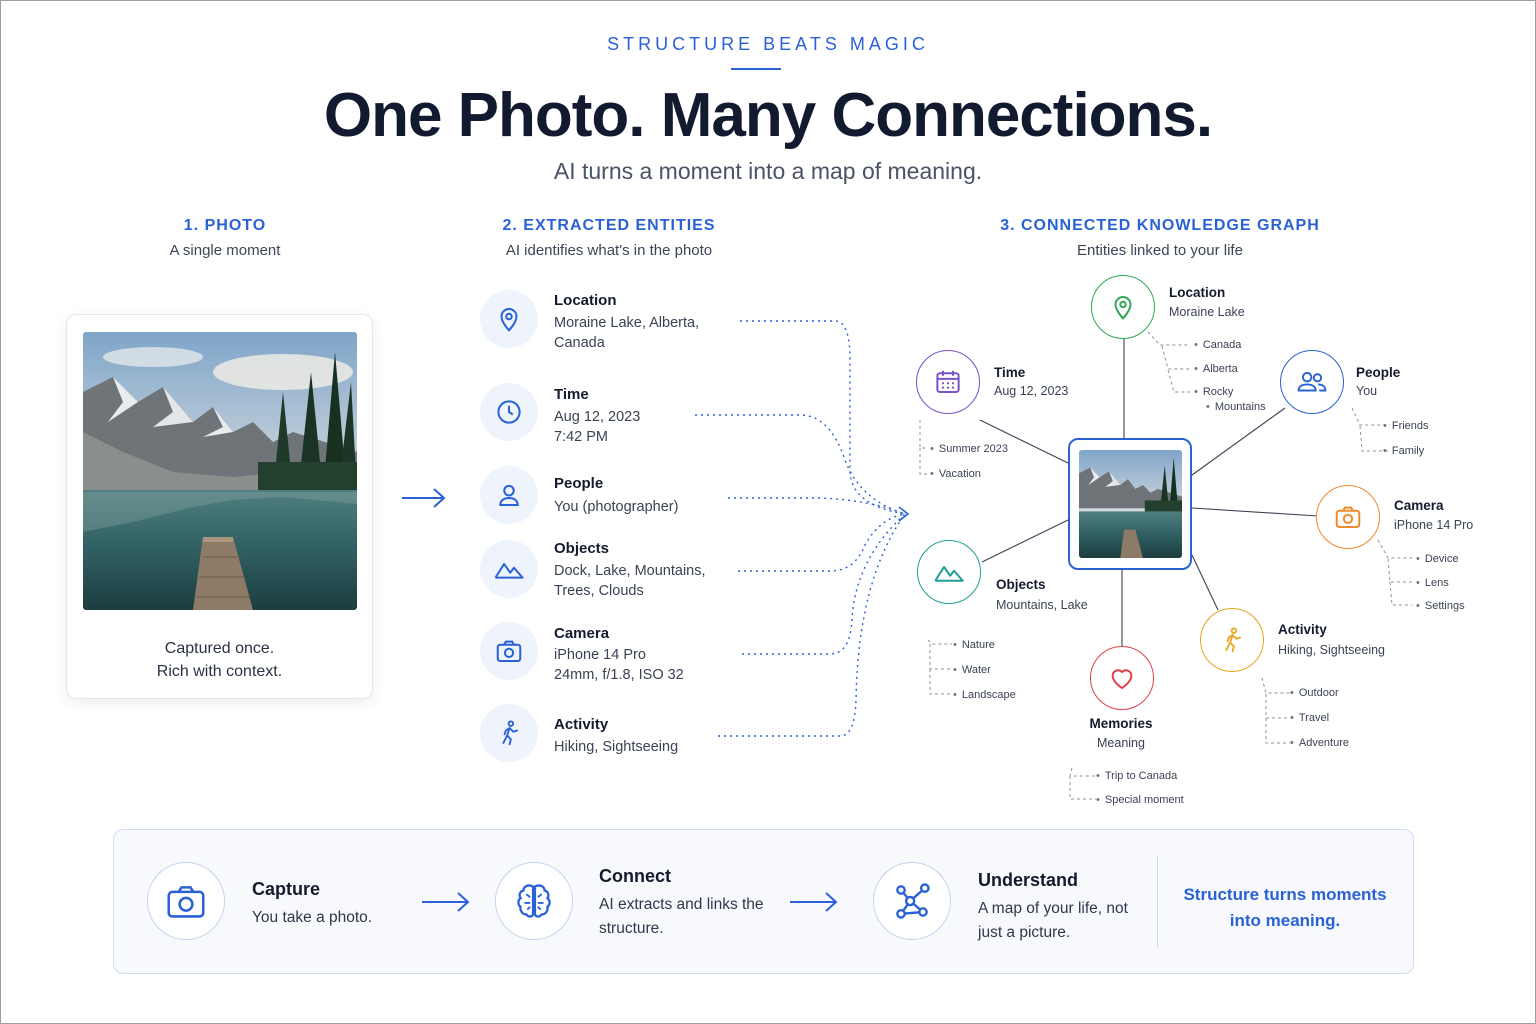 The image size is (1536, 1024). Describe the element at coordinates (1160, 225) in the screenshot. I see `graph-column-heading: 3. CONNECTED KNOWLEDGE GRAPH` at that location.